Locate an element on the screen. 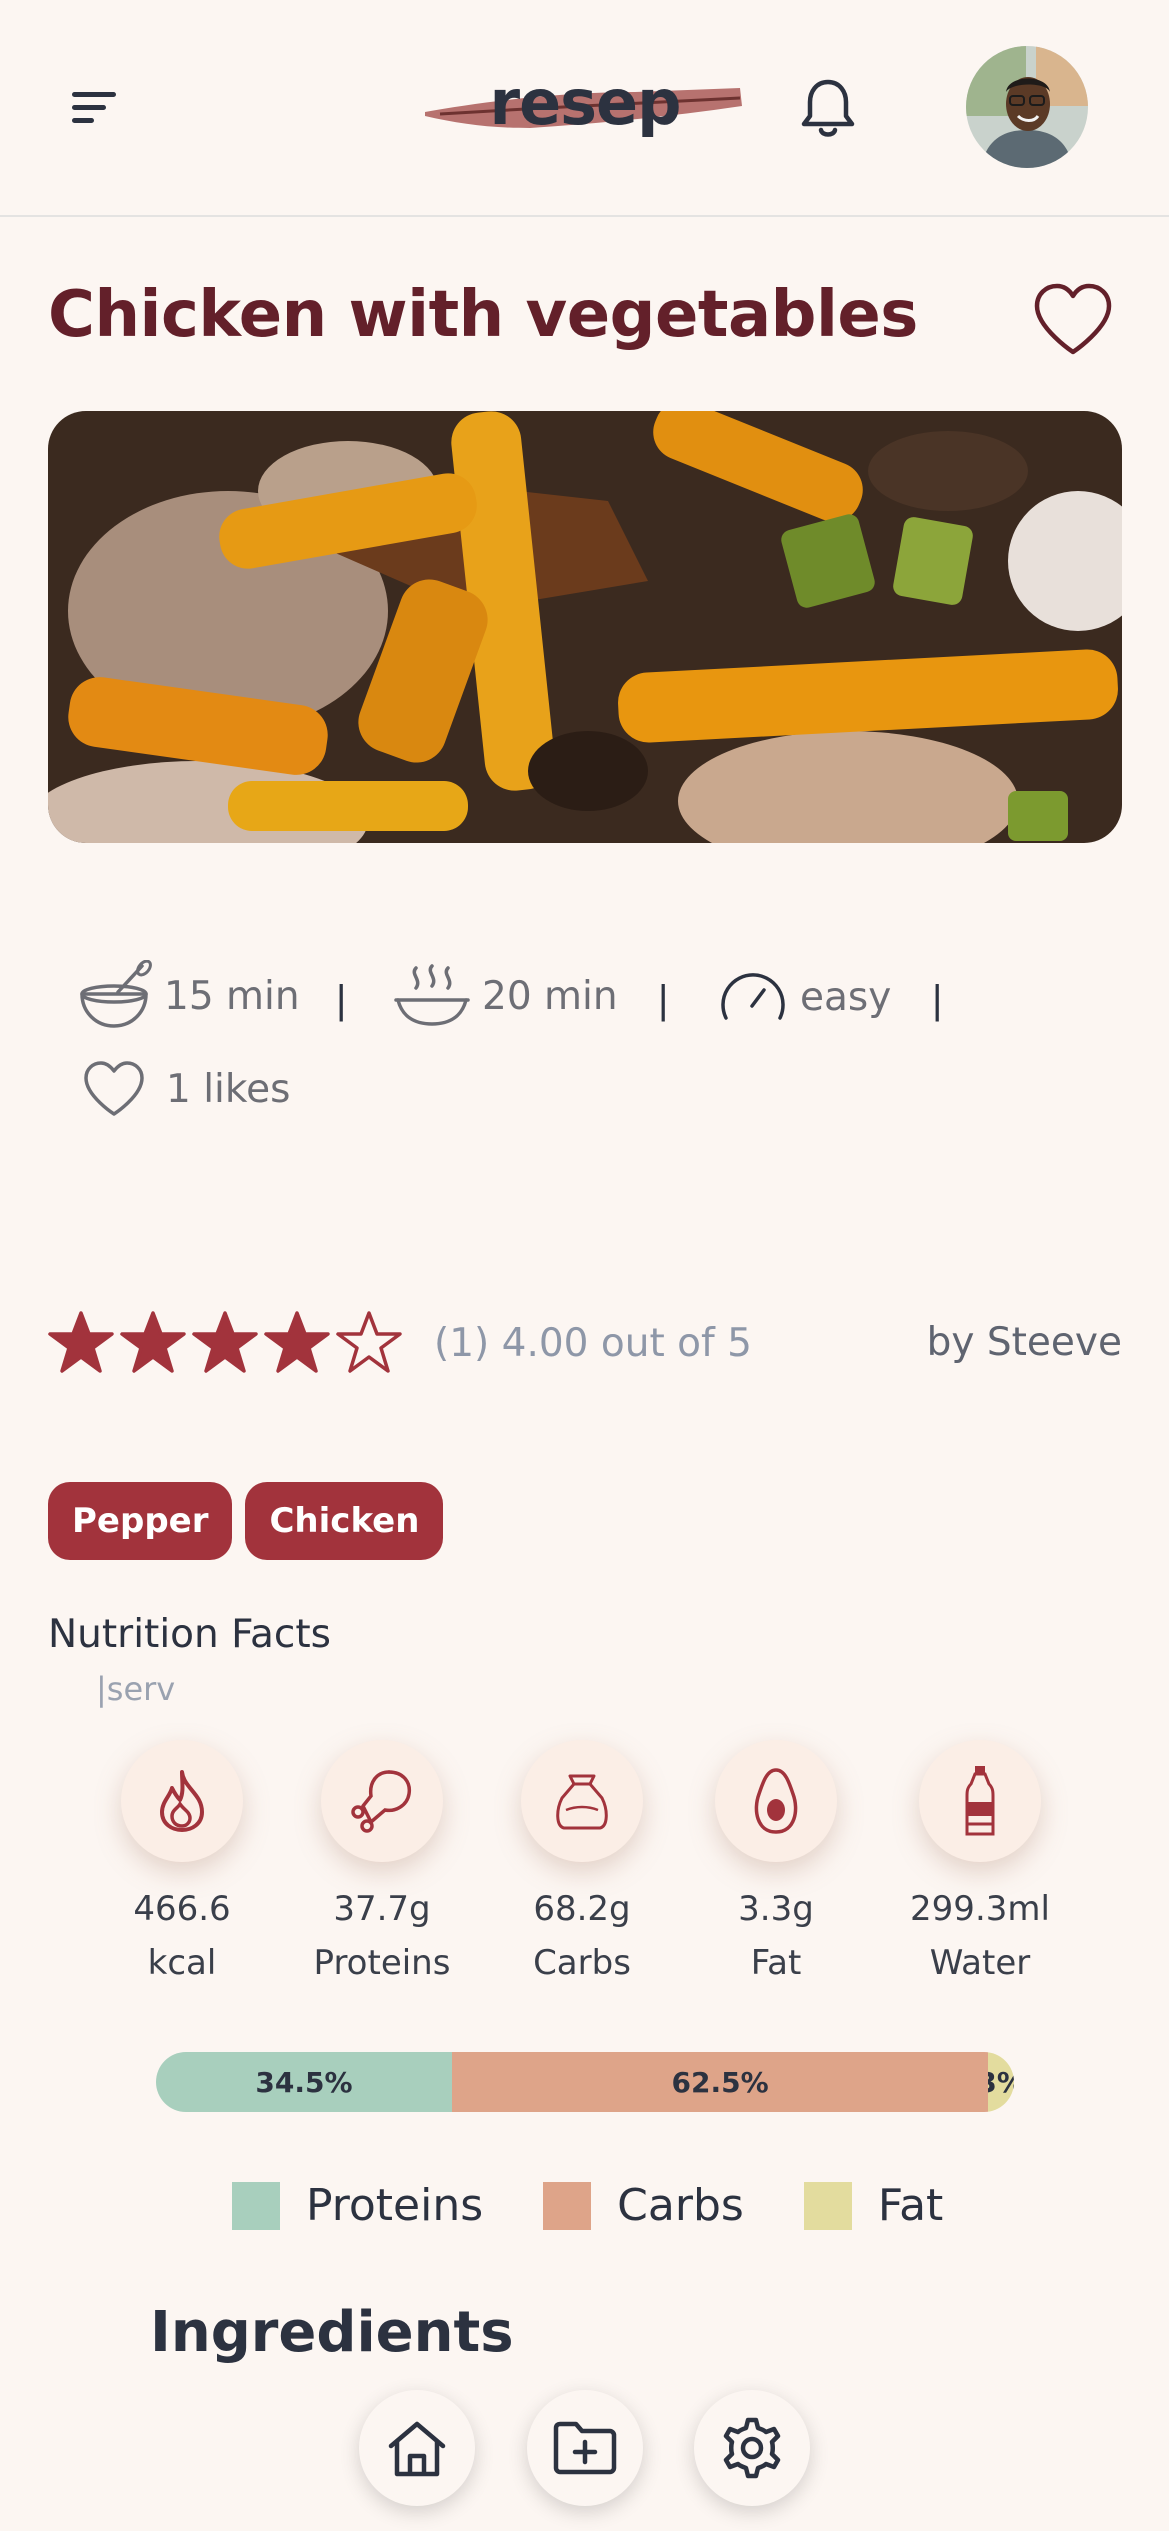 The width and height of the screenshot is (1169, 2531). nutrition-title: Nutrition Facts is located at coordinates (189, 1634).